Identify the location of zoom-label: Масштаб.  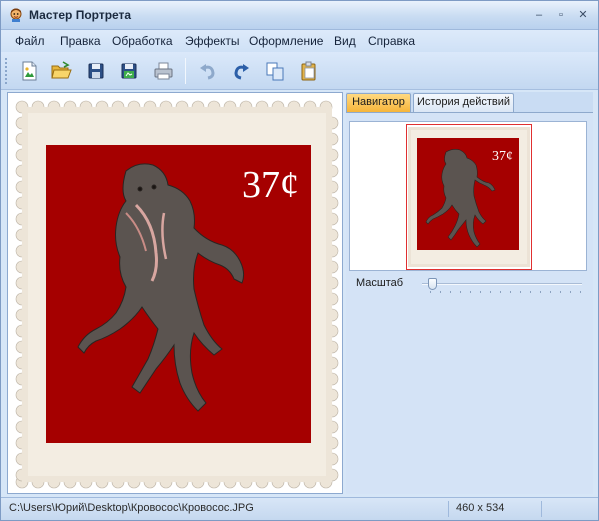
(380, 283).